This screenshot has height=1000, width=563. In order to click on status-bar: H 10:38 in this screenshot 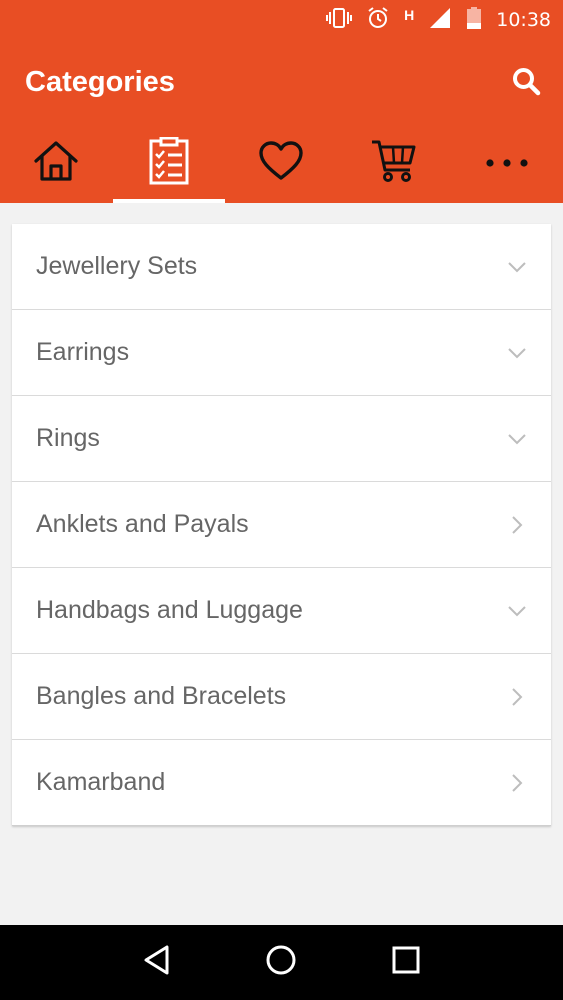, I will do `click(281, 20)`.